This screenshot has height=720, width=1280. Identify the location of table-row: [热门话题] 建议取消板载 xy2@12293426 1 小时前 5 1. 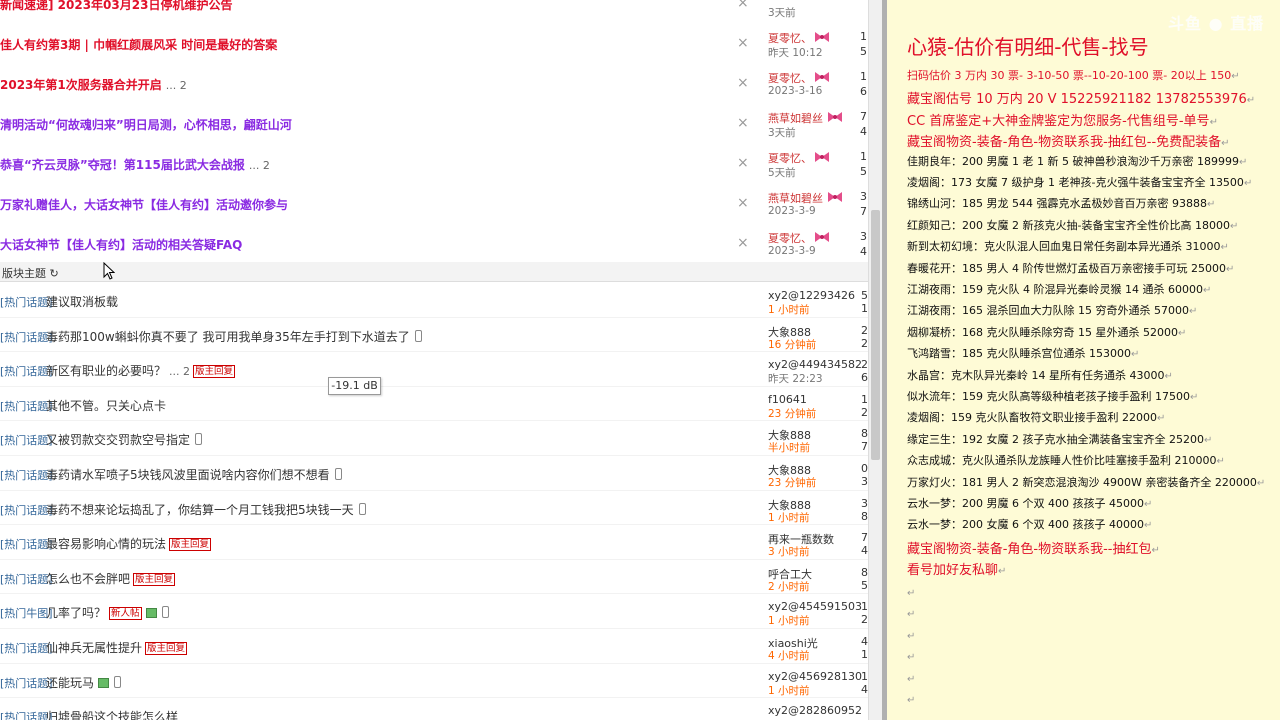
(434, 300).